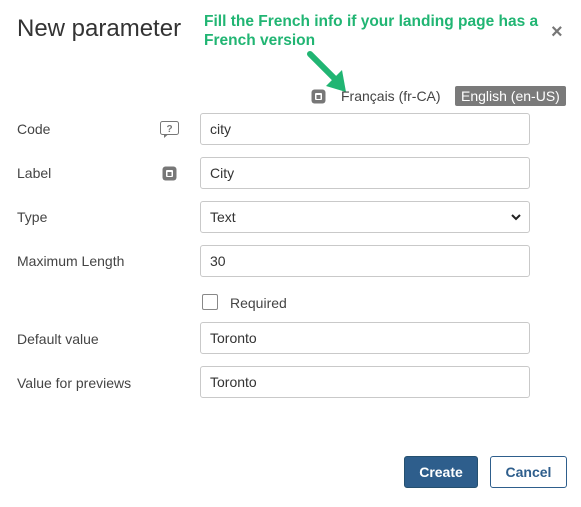 The height and width of the screenshot is (507, 581). Describe the element at coordinates (510, 96) in the screenshot. I see `language-english-tab: English (en-US)` at that location.